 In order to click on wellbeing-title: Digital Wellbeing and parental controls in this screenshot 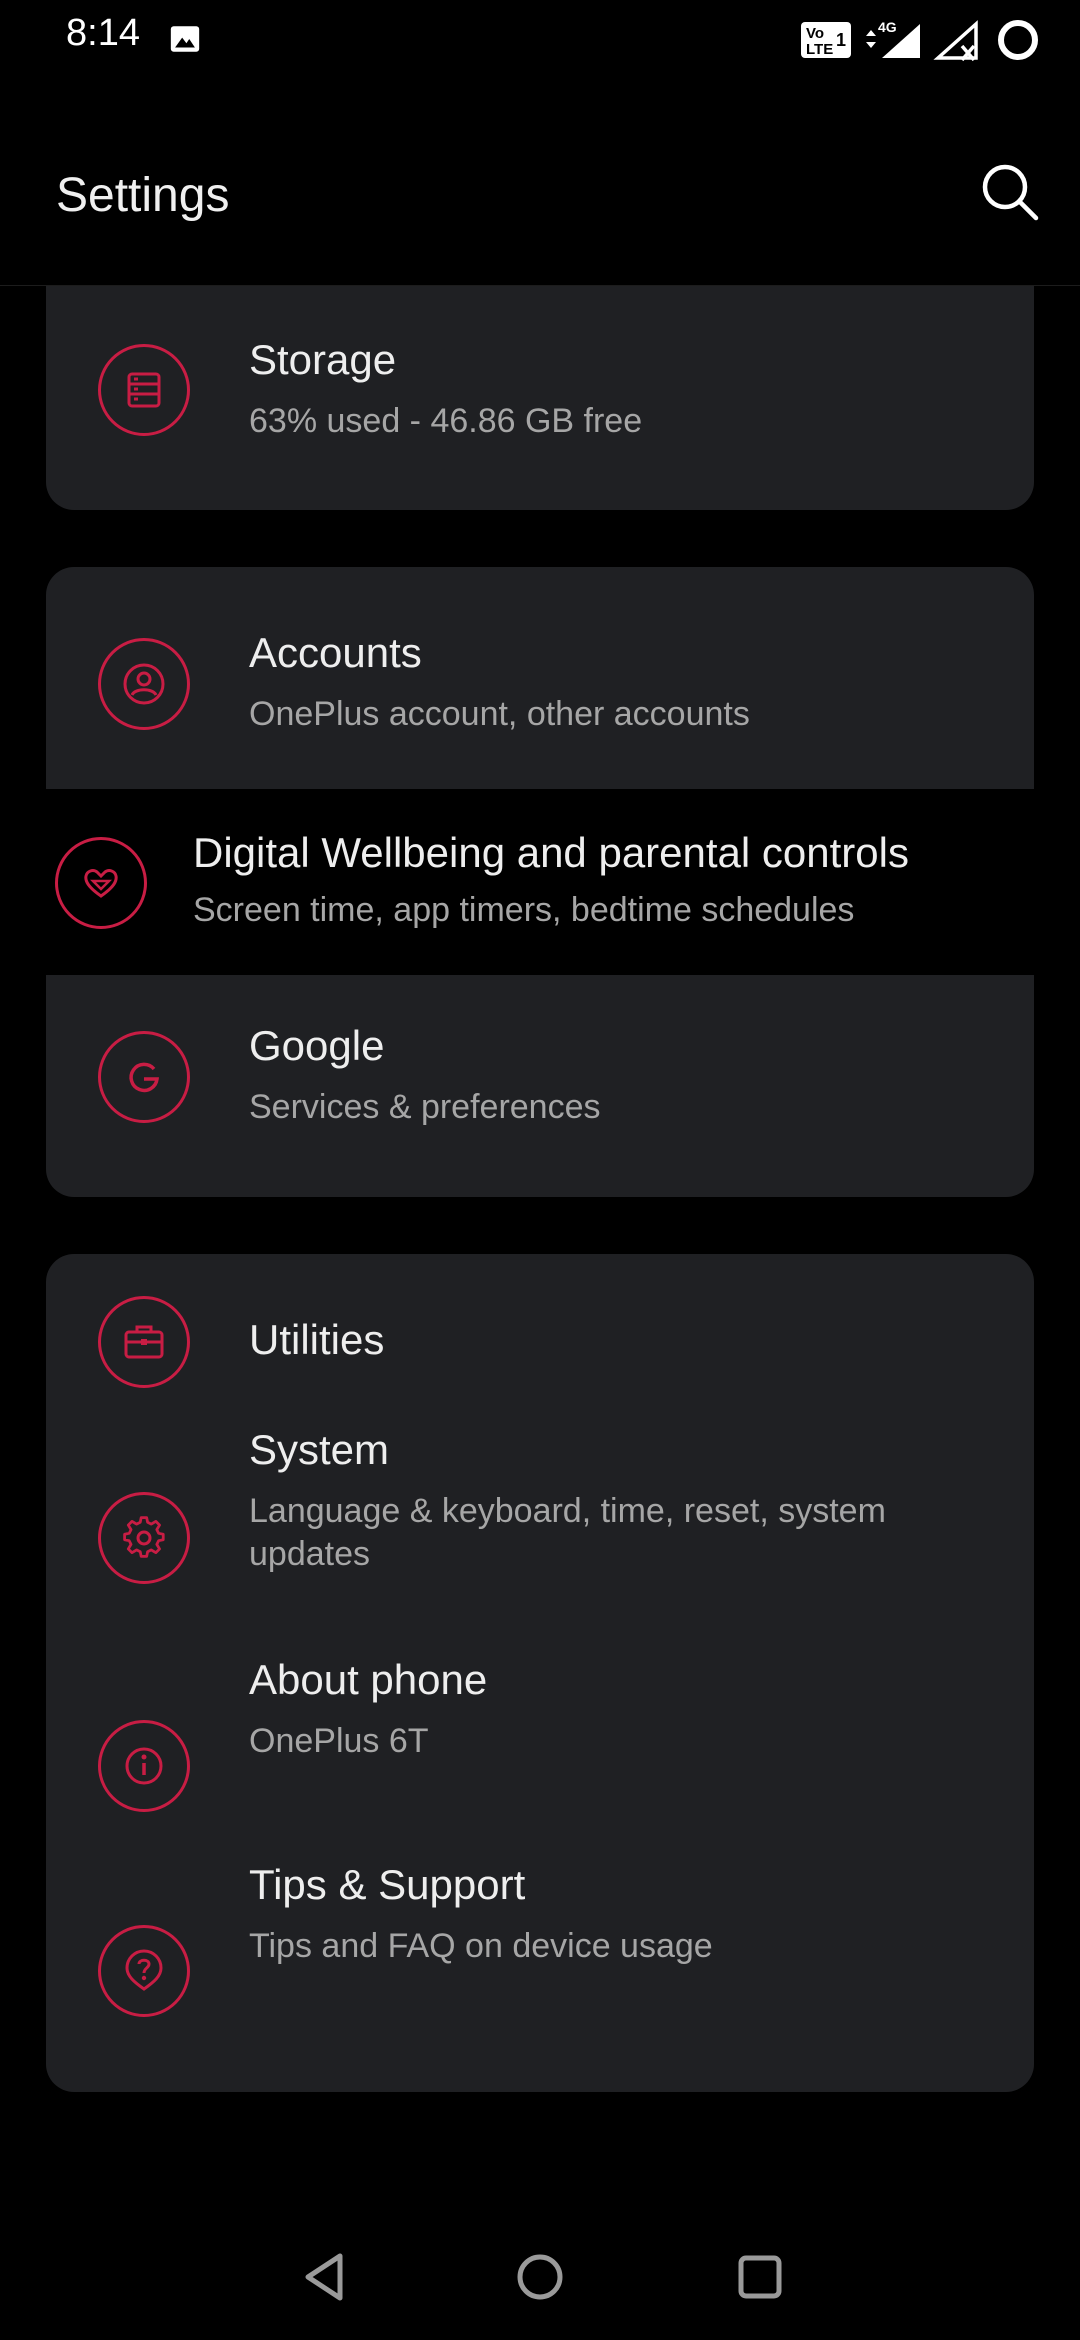, I will do `click(551, 852)`.